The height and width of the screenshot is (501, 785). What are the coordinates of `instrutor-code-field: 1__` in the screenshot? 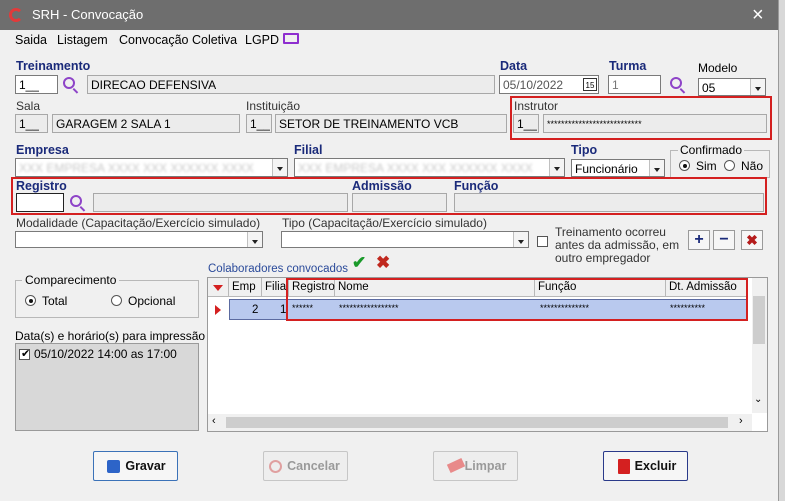 It's located at (526, 123).